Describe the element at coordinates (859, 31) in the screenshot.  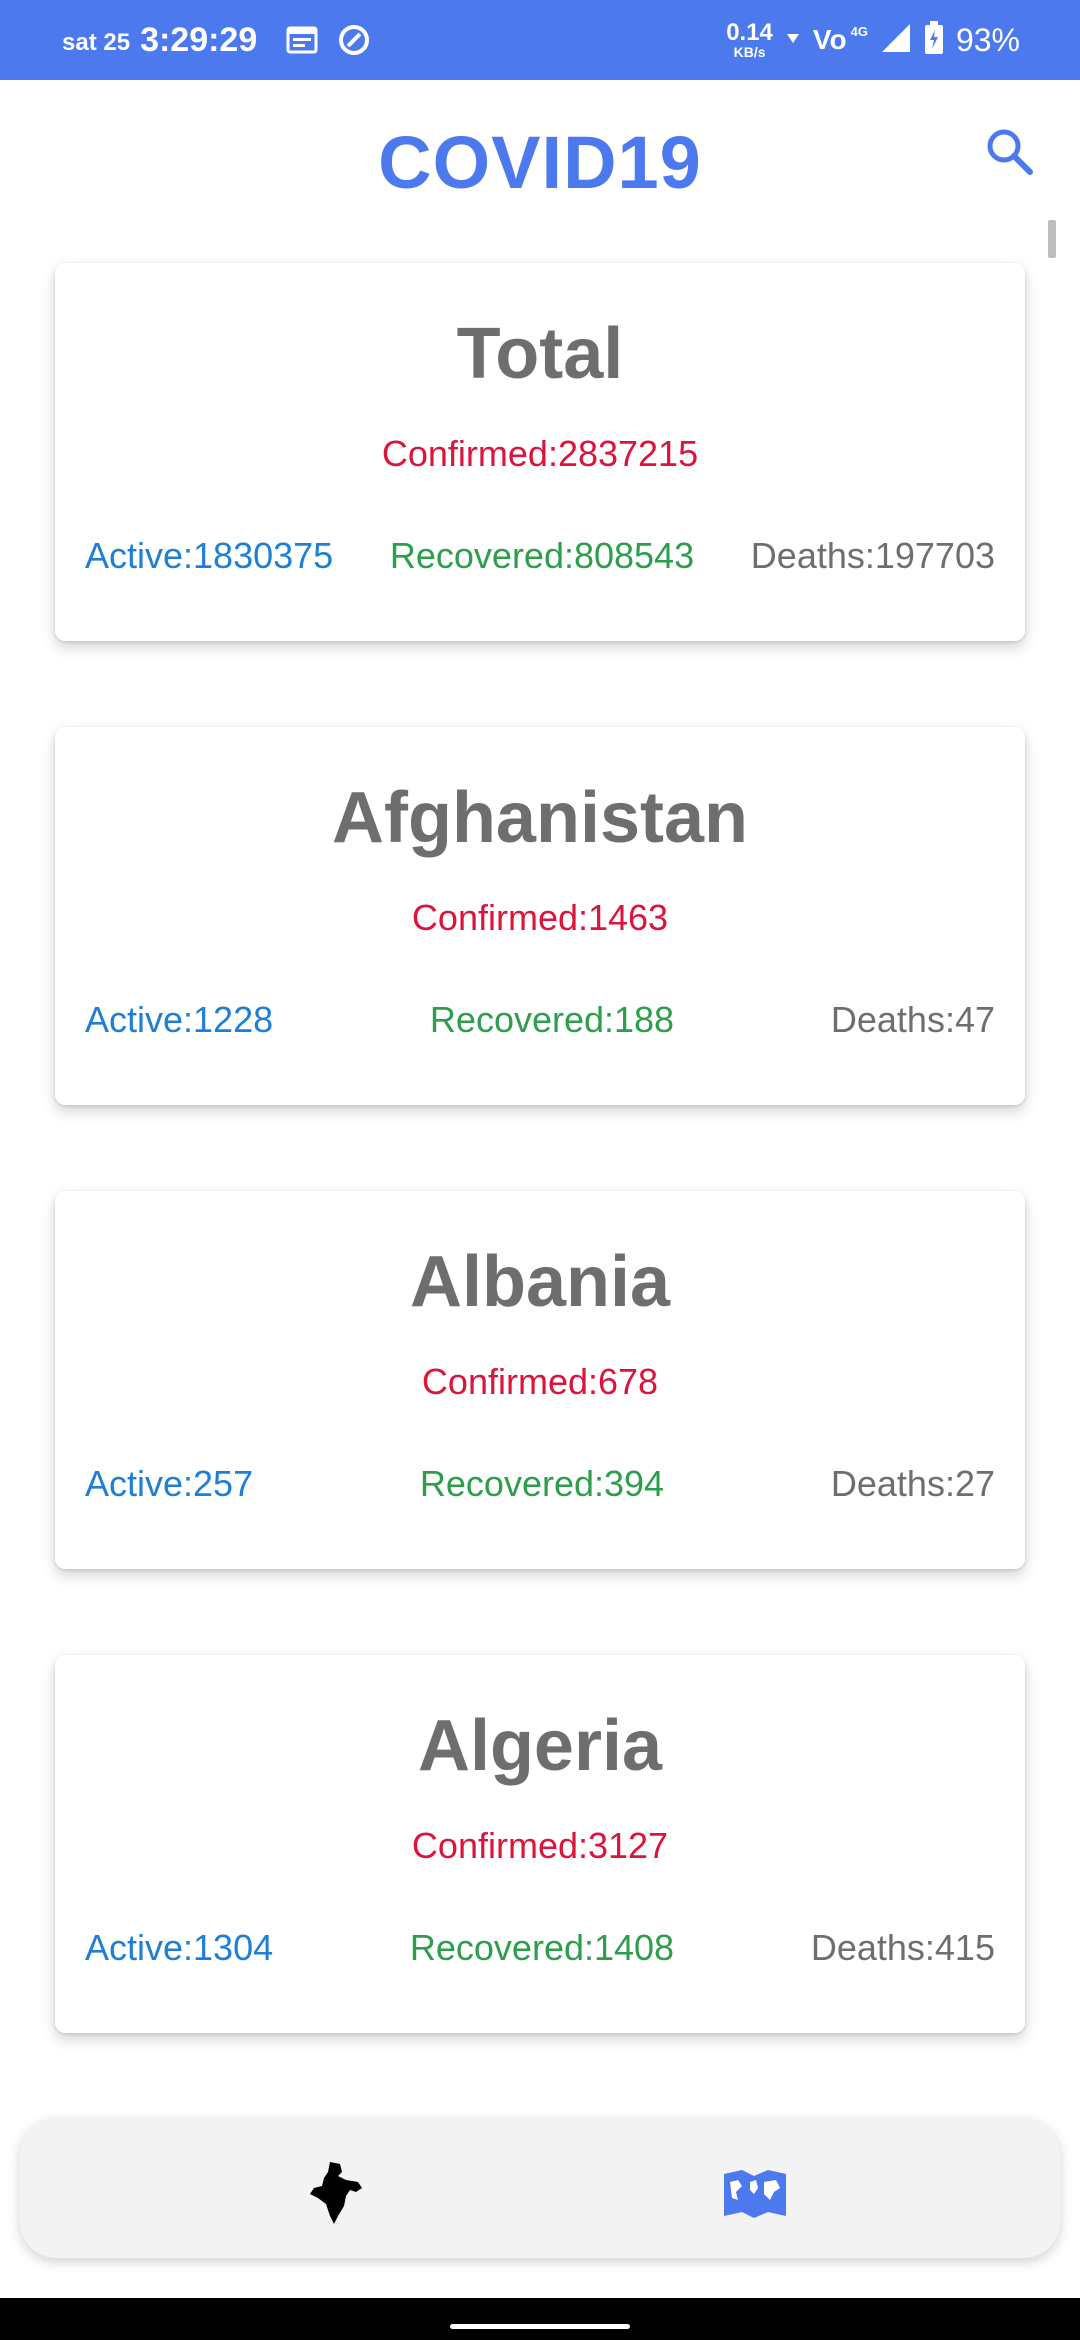
I see `network-type-label: 4G` at that location.